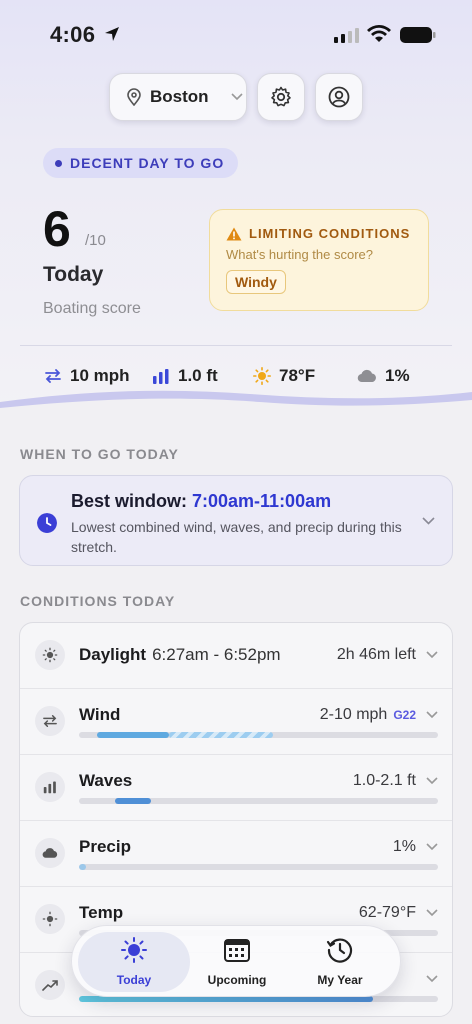 The height and width of the screenshot is (1024, 472). I want to click on stat-precip-value: 1%, so click(397, 375).